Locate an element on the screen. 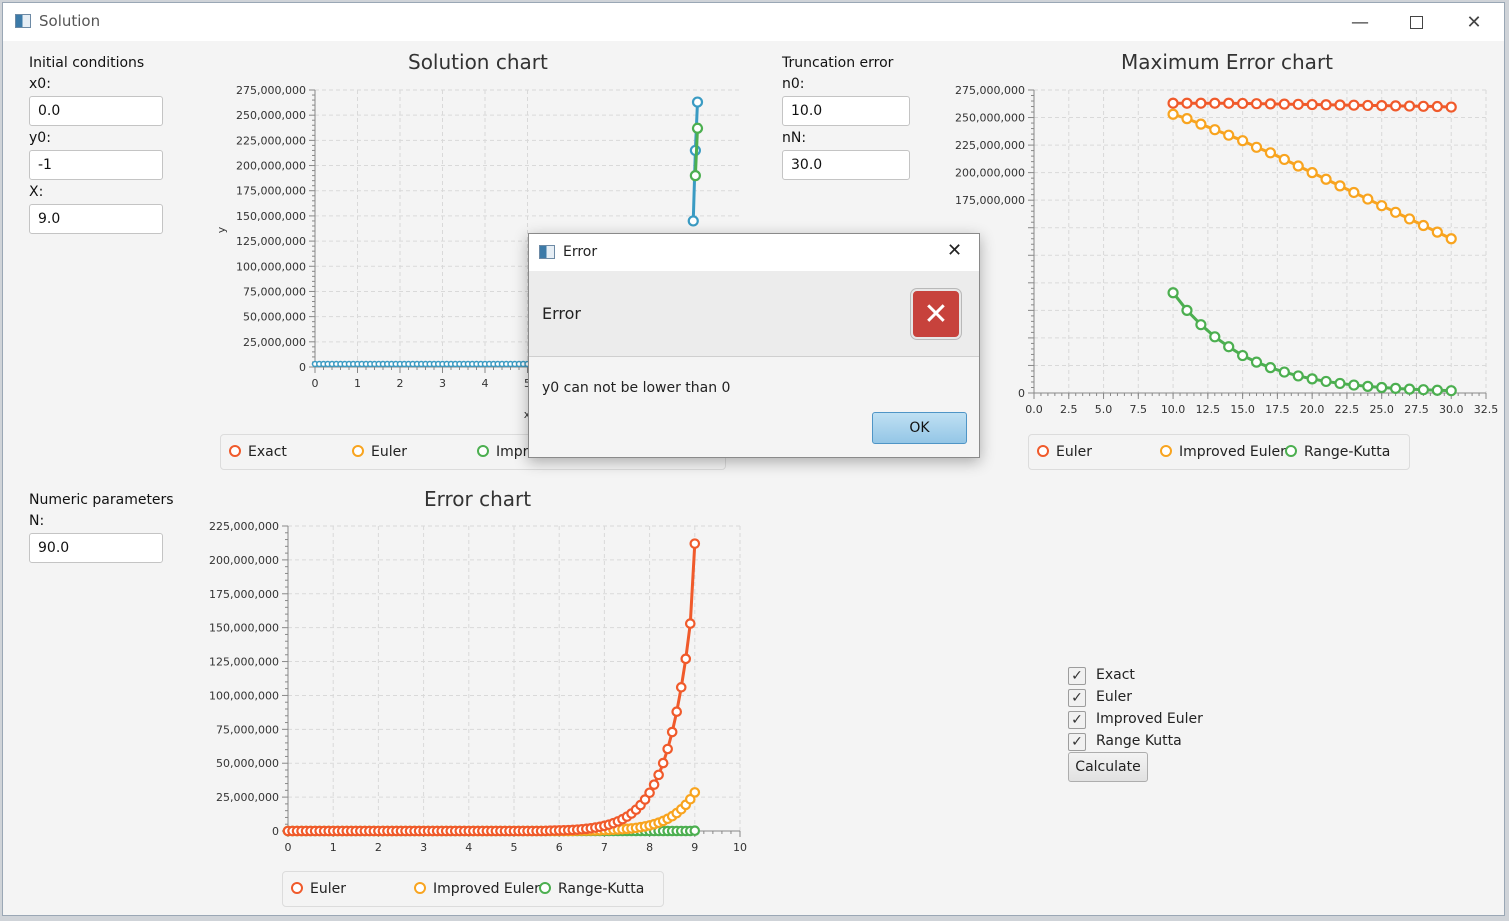  check-icon: ✓ is located at coordinates (1077, 720).